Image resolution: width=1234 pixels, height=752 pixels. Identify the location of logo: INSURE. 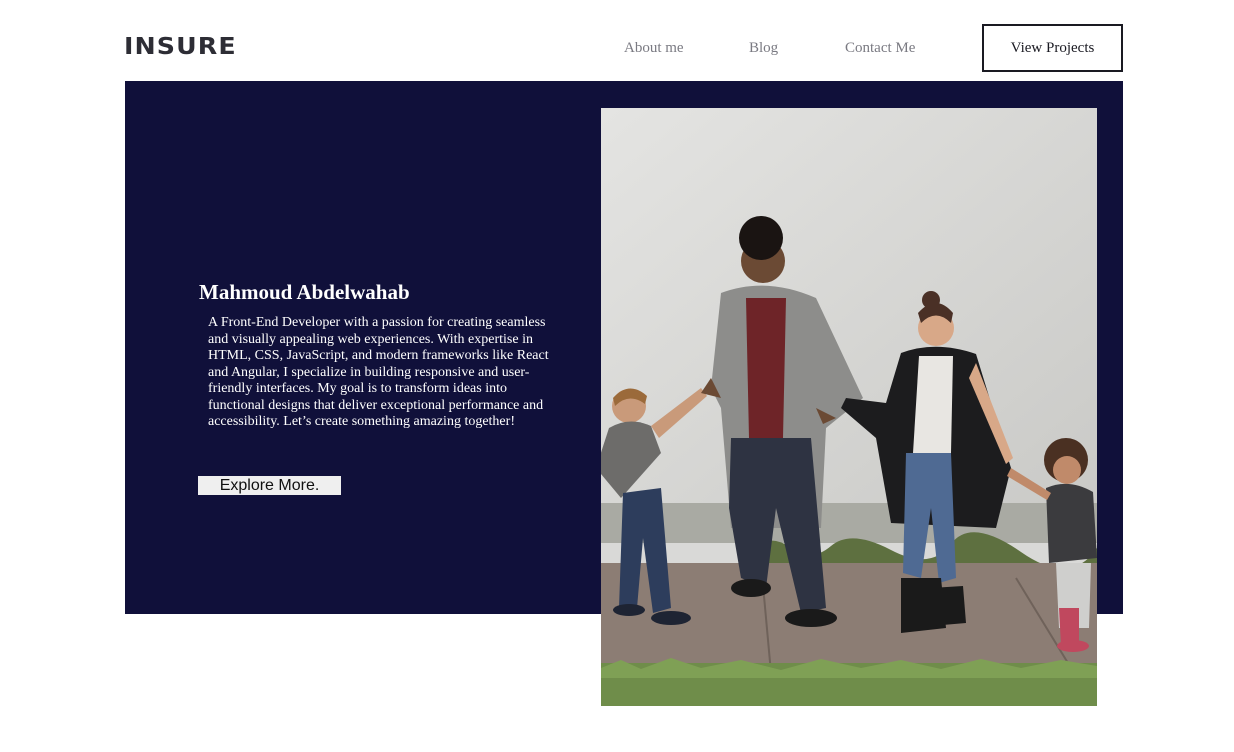
(180, 47).